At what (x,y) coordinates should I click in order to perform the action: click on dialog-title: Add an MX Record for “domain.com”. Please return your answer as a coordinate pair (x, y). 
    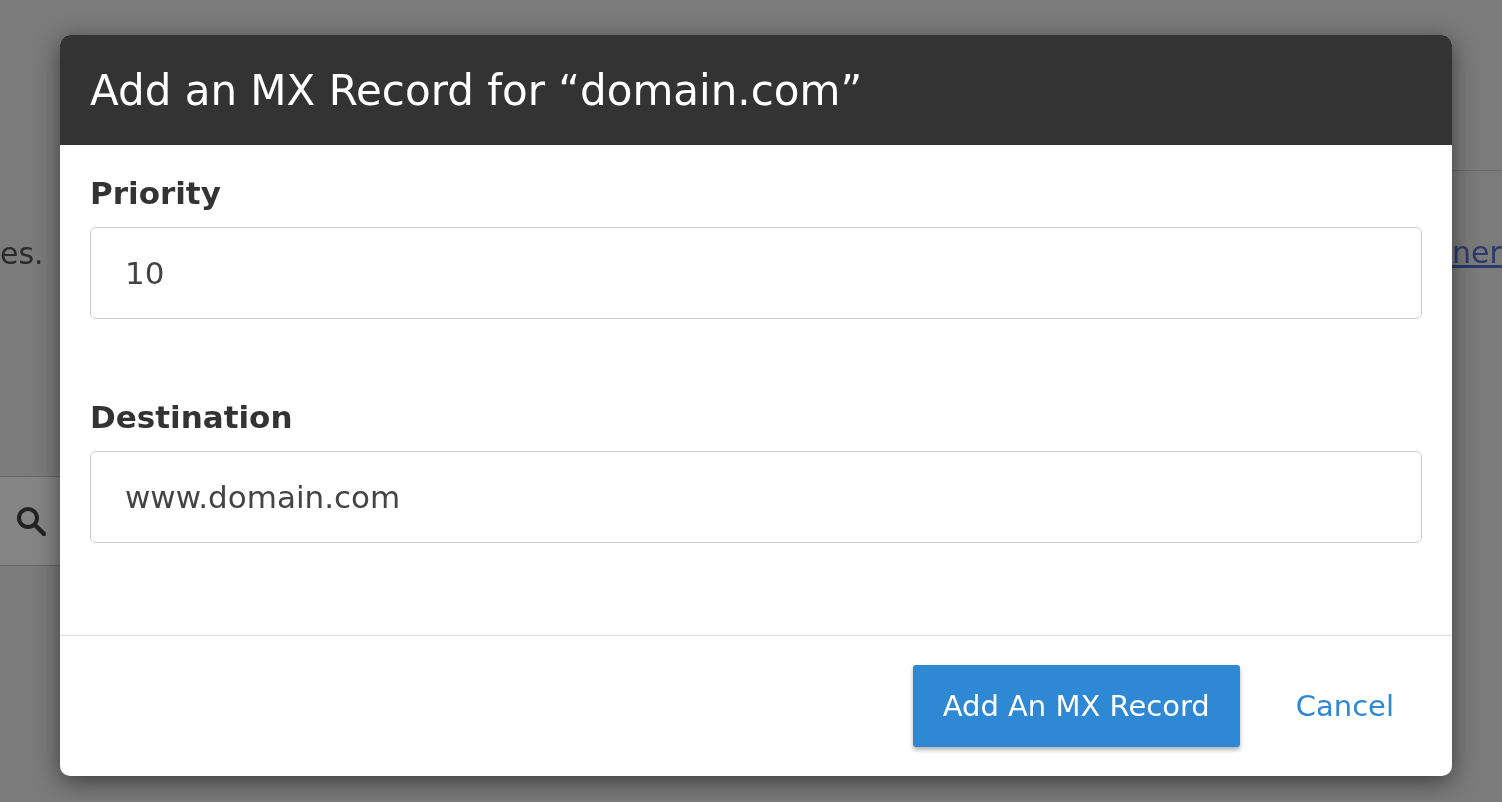
    Looking at the image, I should click on (476, 90).